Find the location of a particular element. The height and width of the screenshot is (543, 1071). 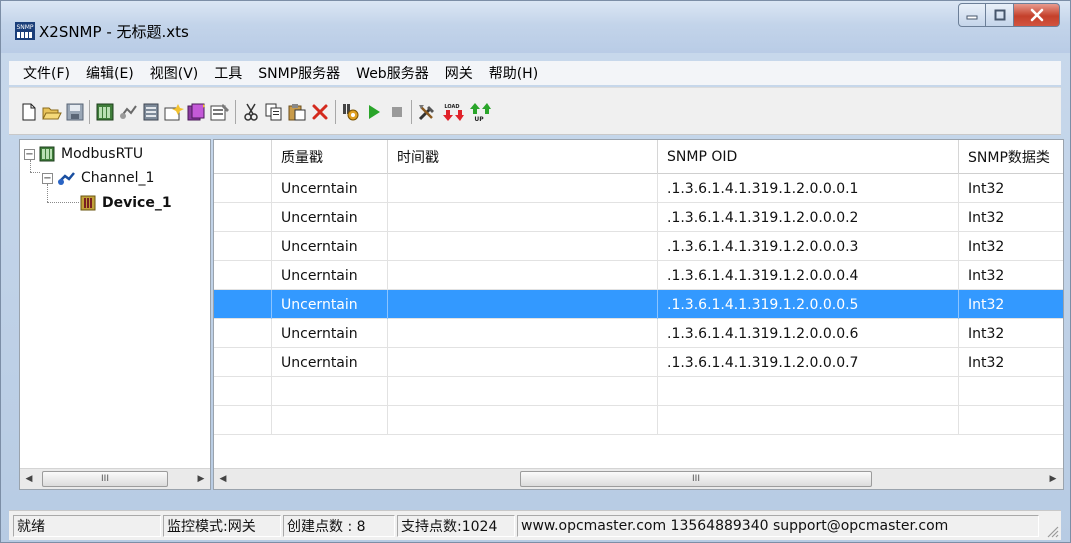

column-header-timestamp: 时间戳 is located at coordinates (523, 157).